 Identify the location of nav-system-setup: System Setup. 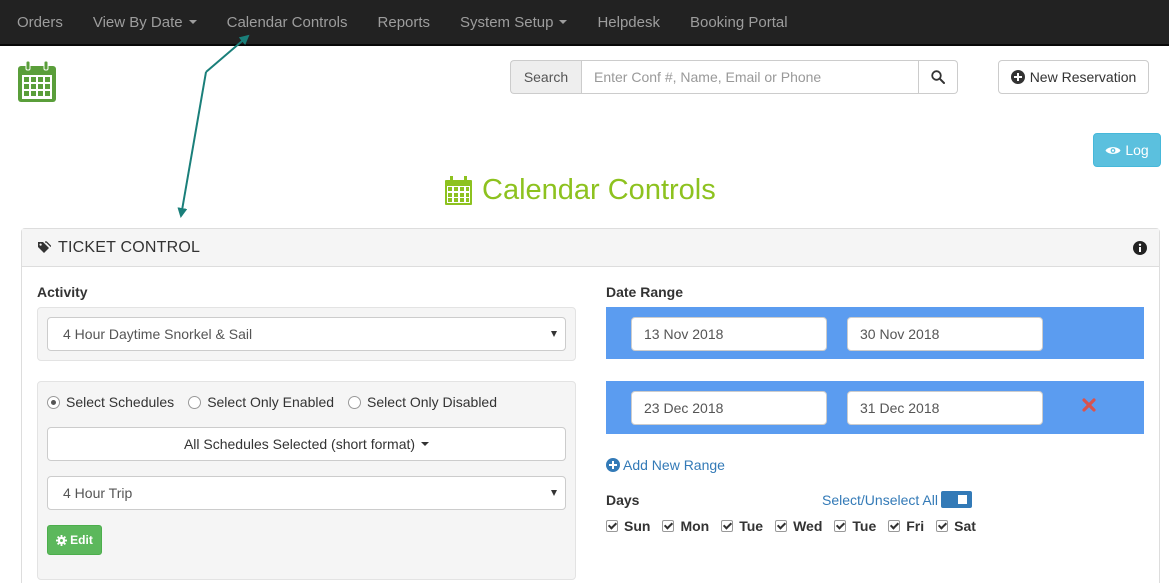
(513, 22).